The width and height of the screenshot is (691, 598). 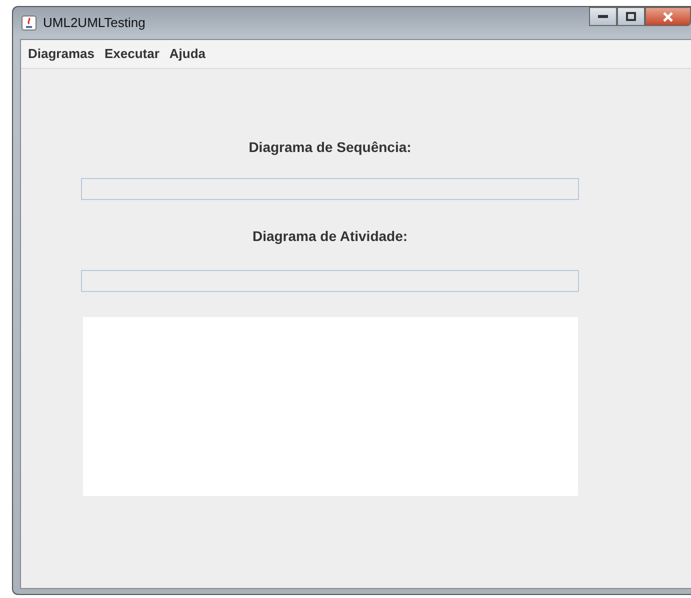 I want to click on maximize-button, so click(x=631, y=16).